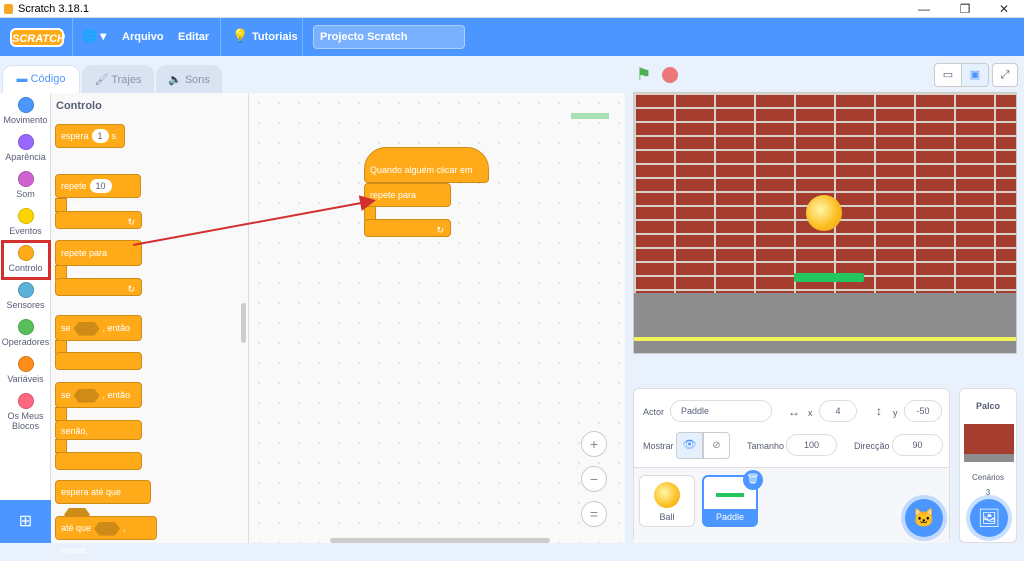 This screenshot has width=1024, height=561. What do you see at coordinates (753, 480) in the screenshot?
I see `delete-sprite-icon: 🗑` at bounding box center [753, 480].